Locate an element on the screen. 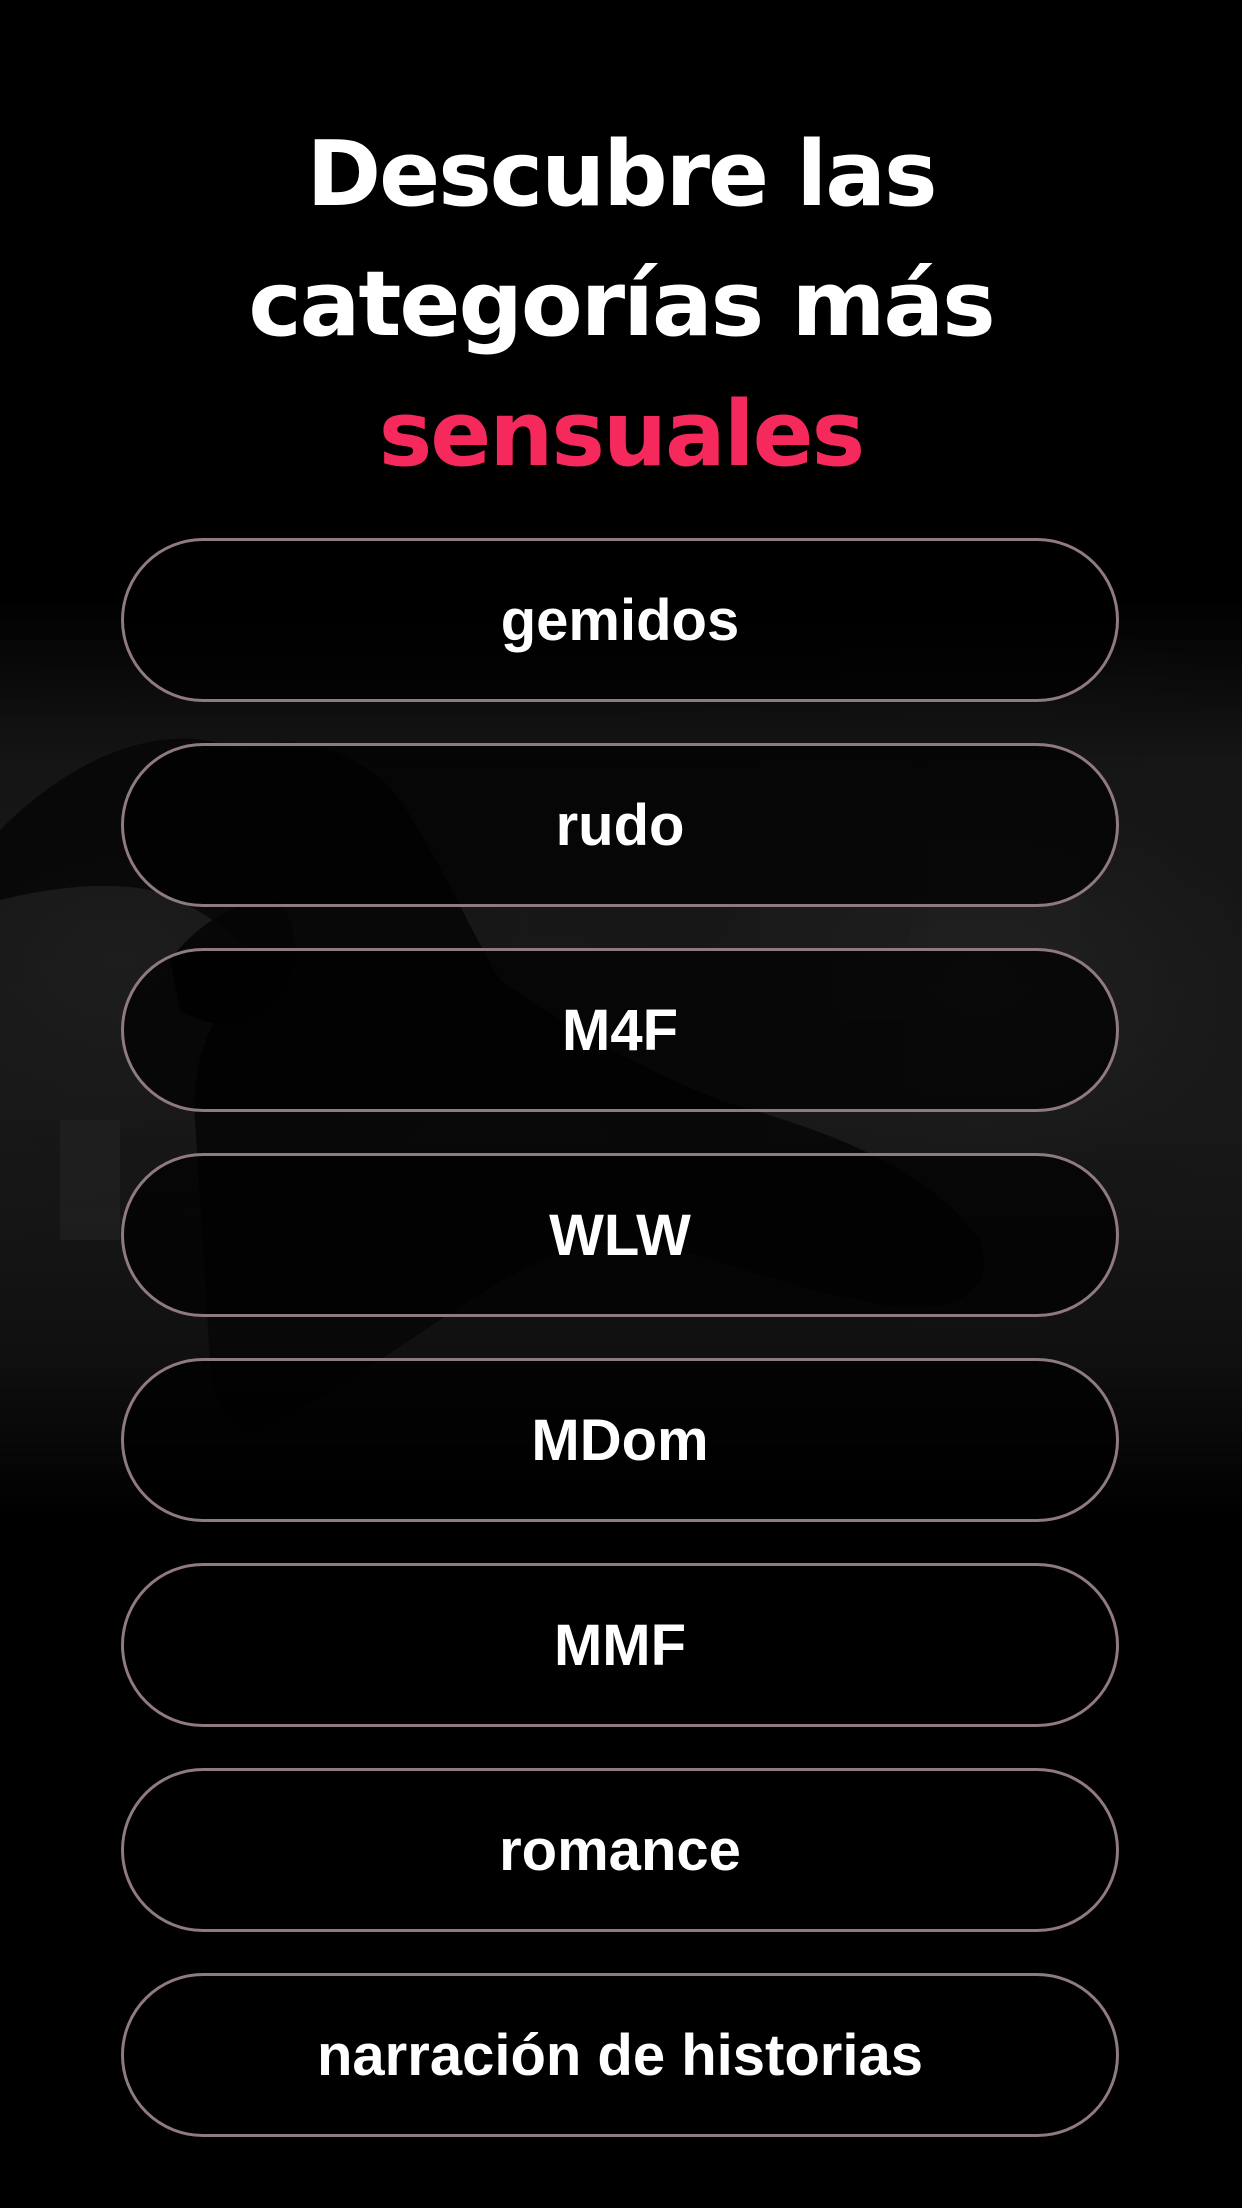 The image size is (1242, 2208). title-line-1: Descubre las is located at coordinates (621, 174).